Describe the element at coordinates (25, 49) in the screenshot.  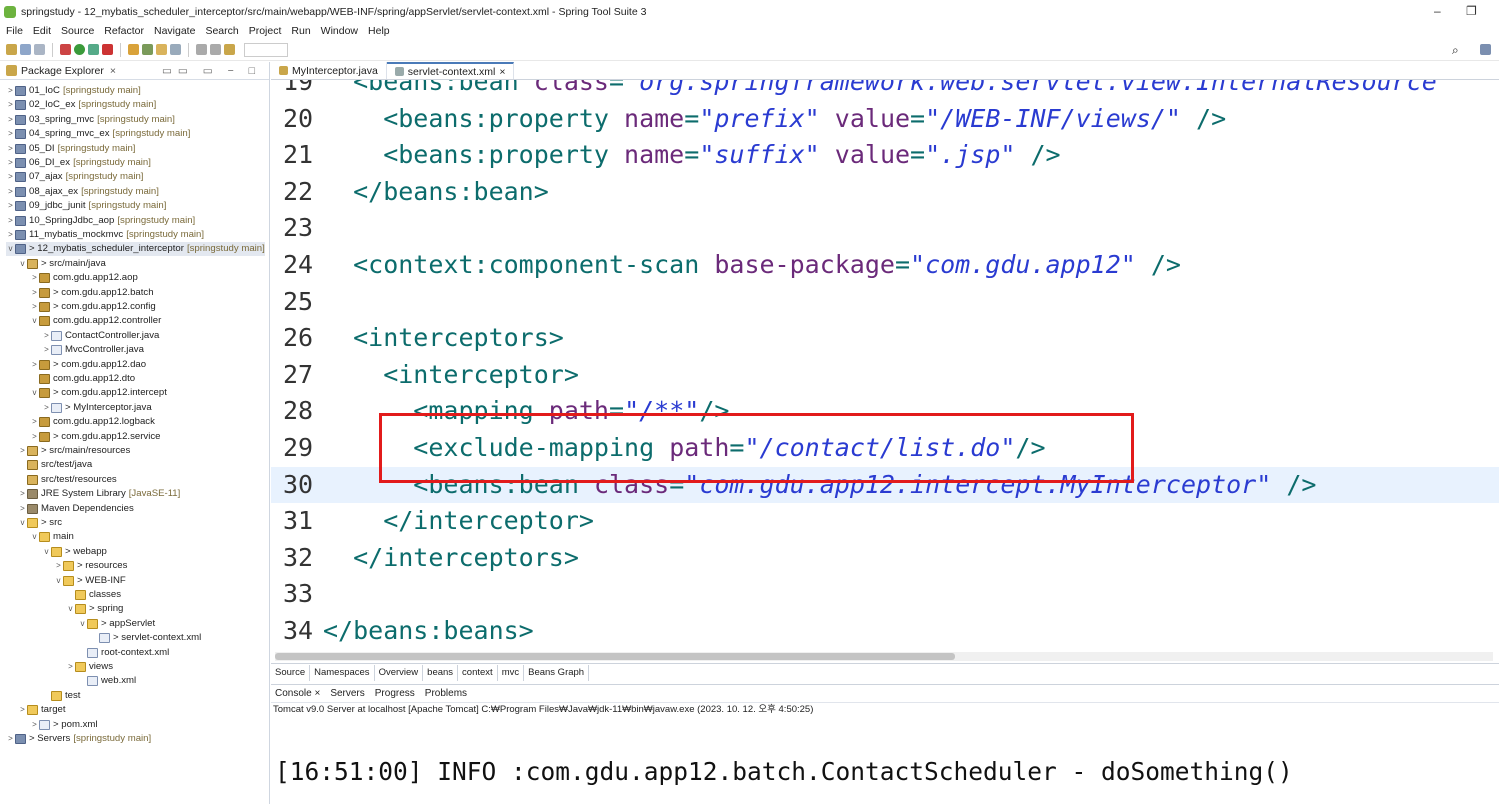
I see `save-icon` at that location.